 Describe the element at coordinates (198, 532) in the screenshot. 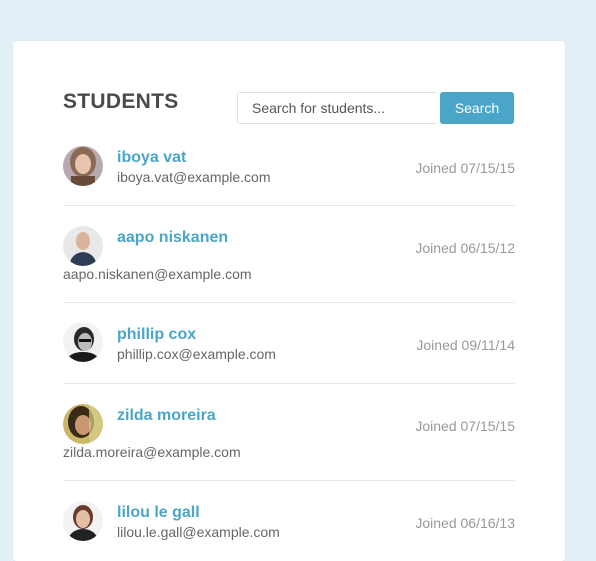

I see `student-email: lilou.le.gall@example.com` at that location.